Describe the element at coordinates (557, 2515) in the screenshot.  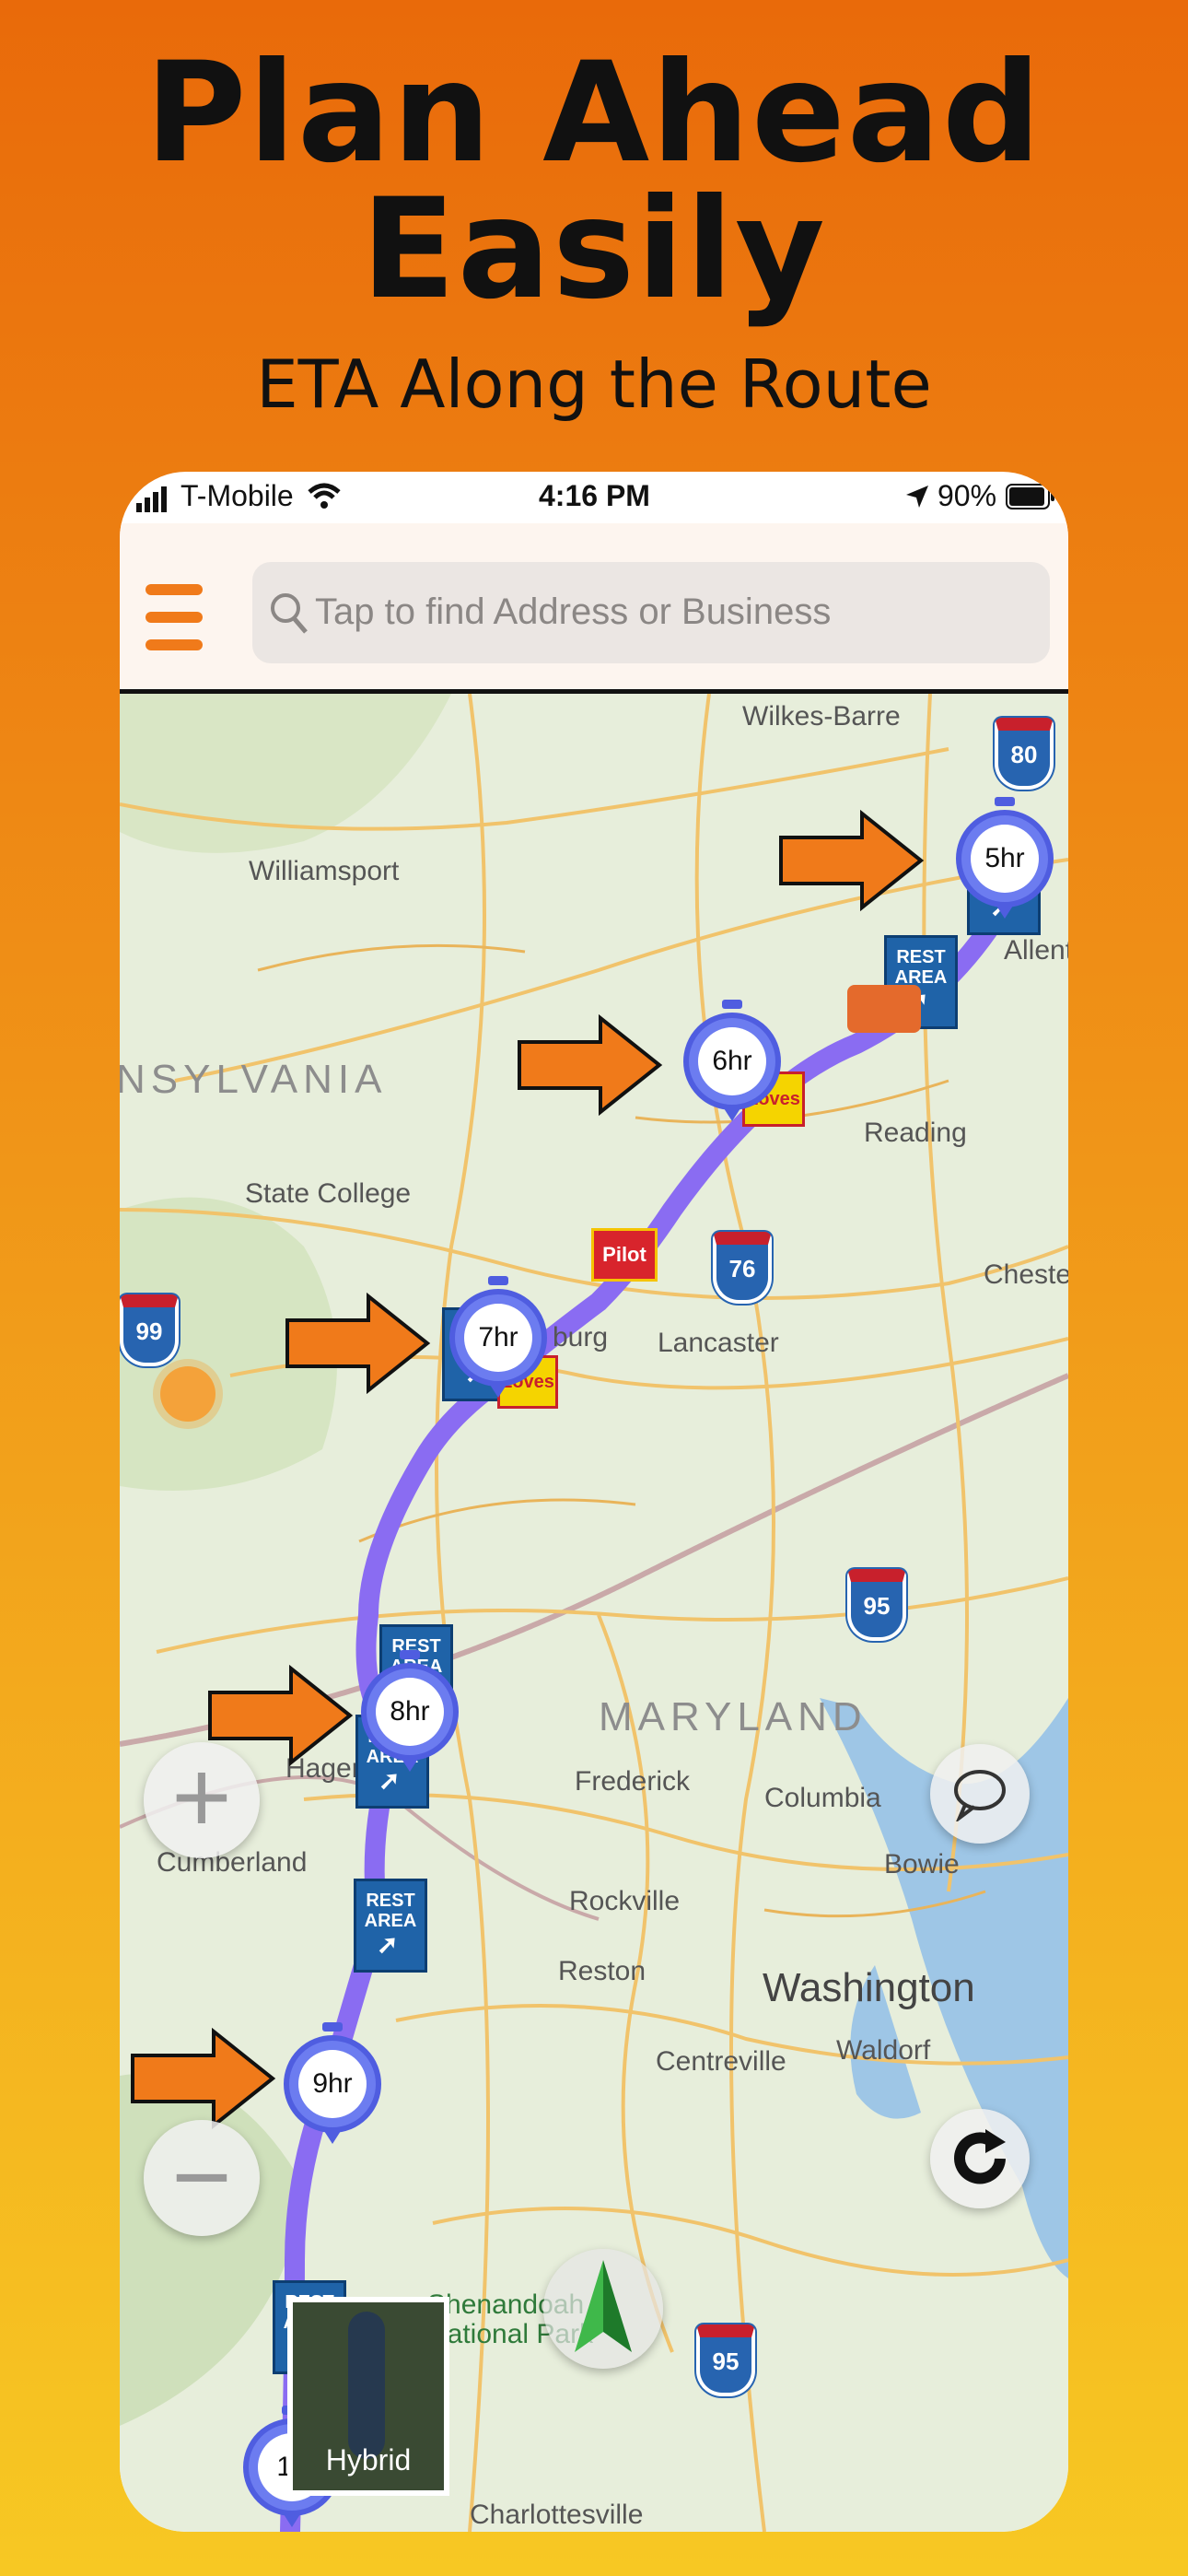
I see `city-label: Charlottesville` at that location.